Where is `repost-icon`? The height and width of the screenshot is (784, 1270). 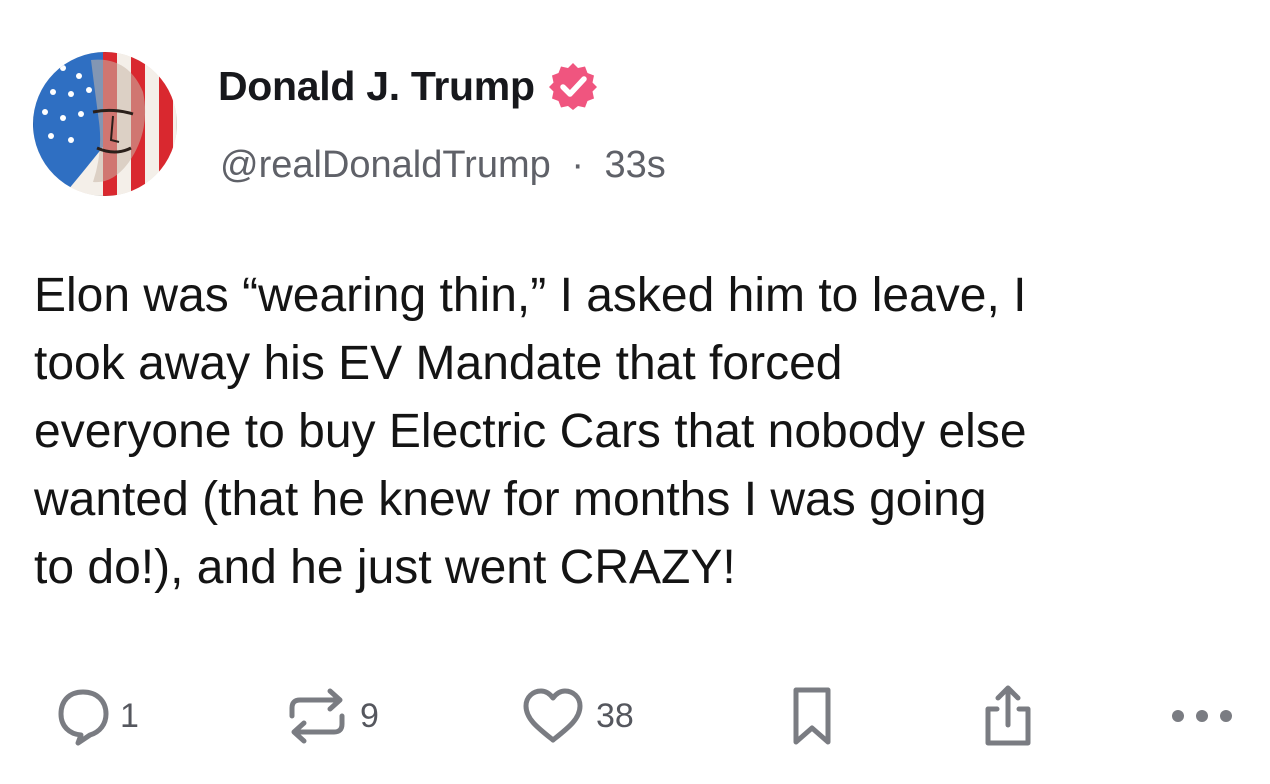 repost-icon is located at coordinates (317, 716).